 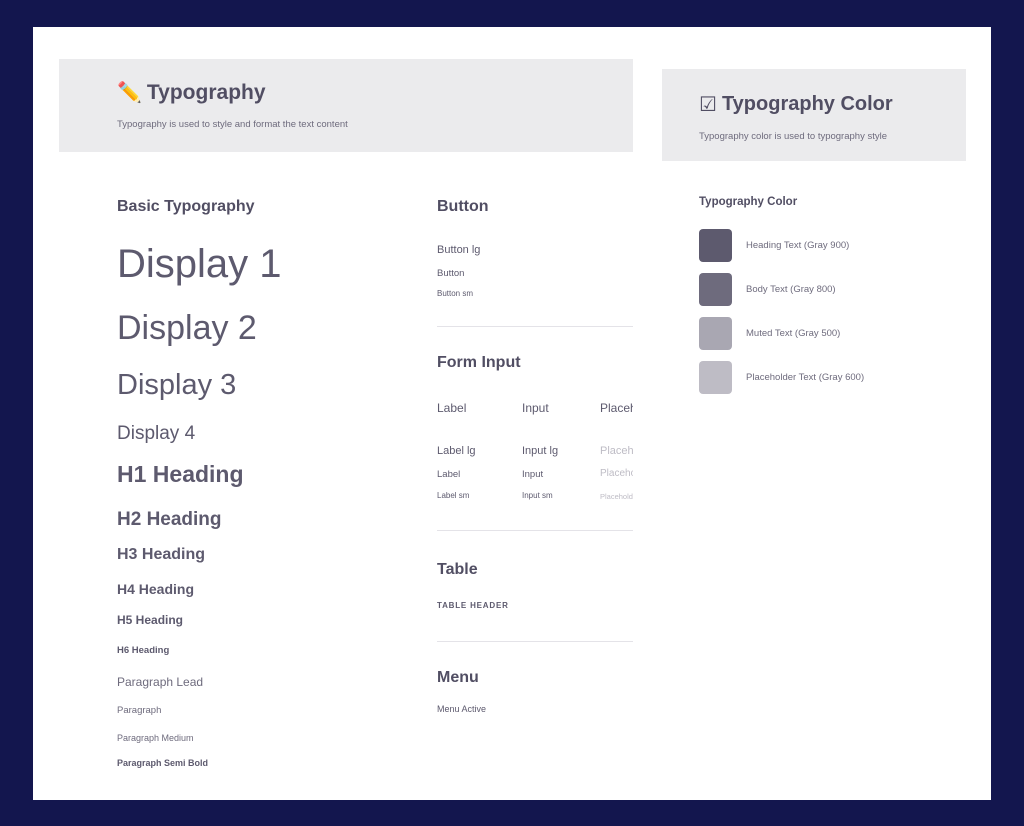 I want to click on h1-heading: H1 Heading, so click(x=180, y=474).